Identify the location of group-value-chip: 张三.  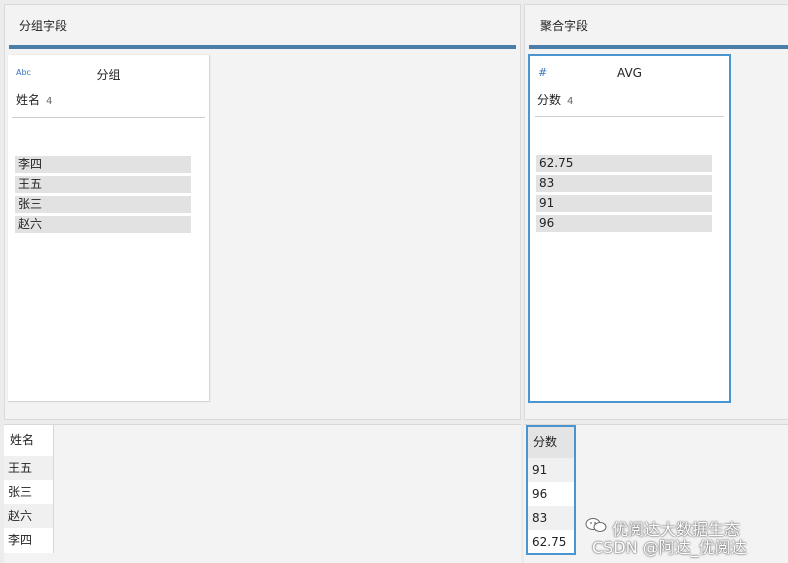
(103, 204).